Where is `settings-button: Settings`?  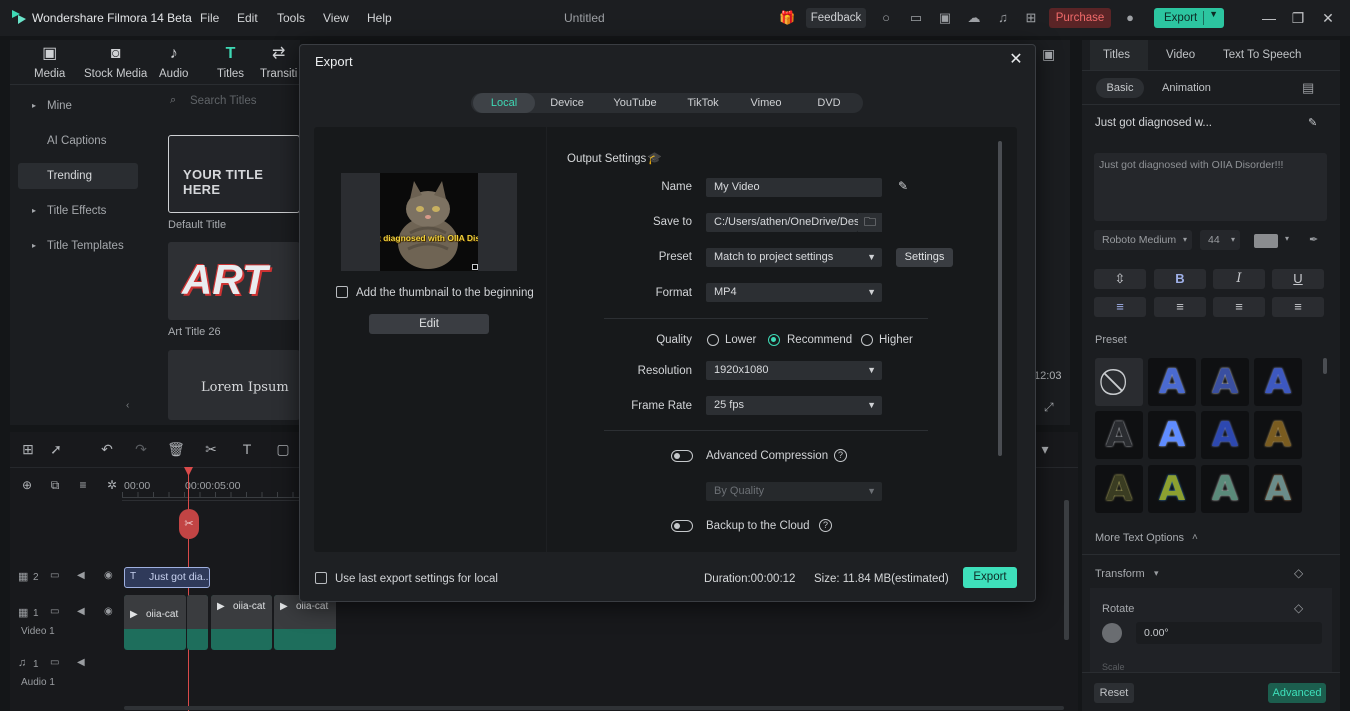
settings-button: Settings is located at coordinates (924, 257).